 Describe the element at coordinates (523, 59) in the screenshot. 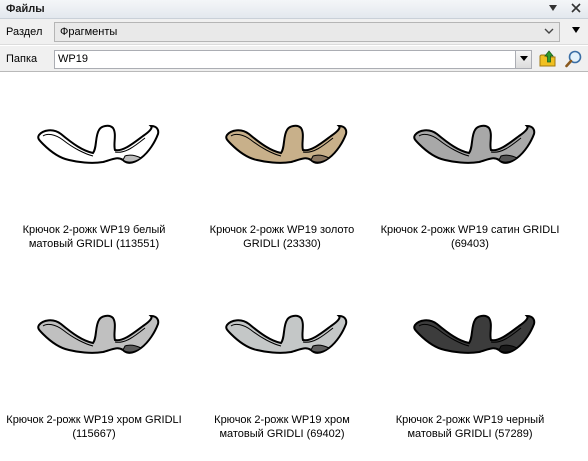

I see `dropdown-arrow-icon` at that location.